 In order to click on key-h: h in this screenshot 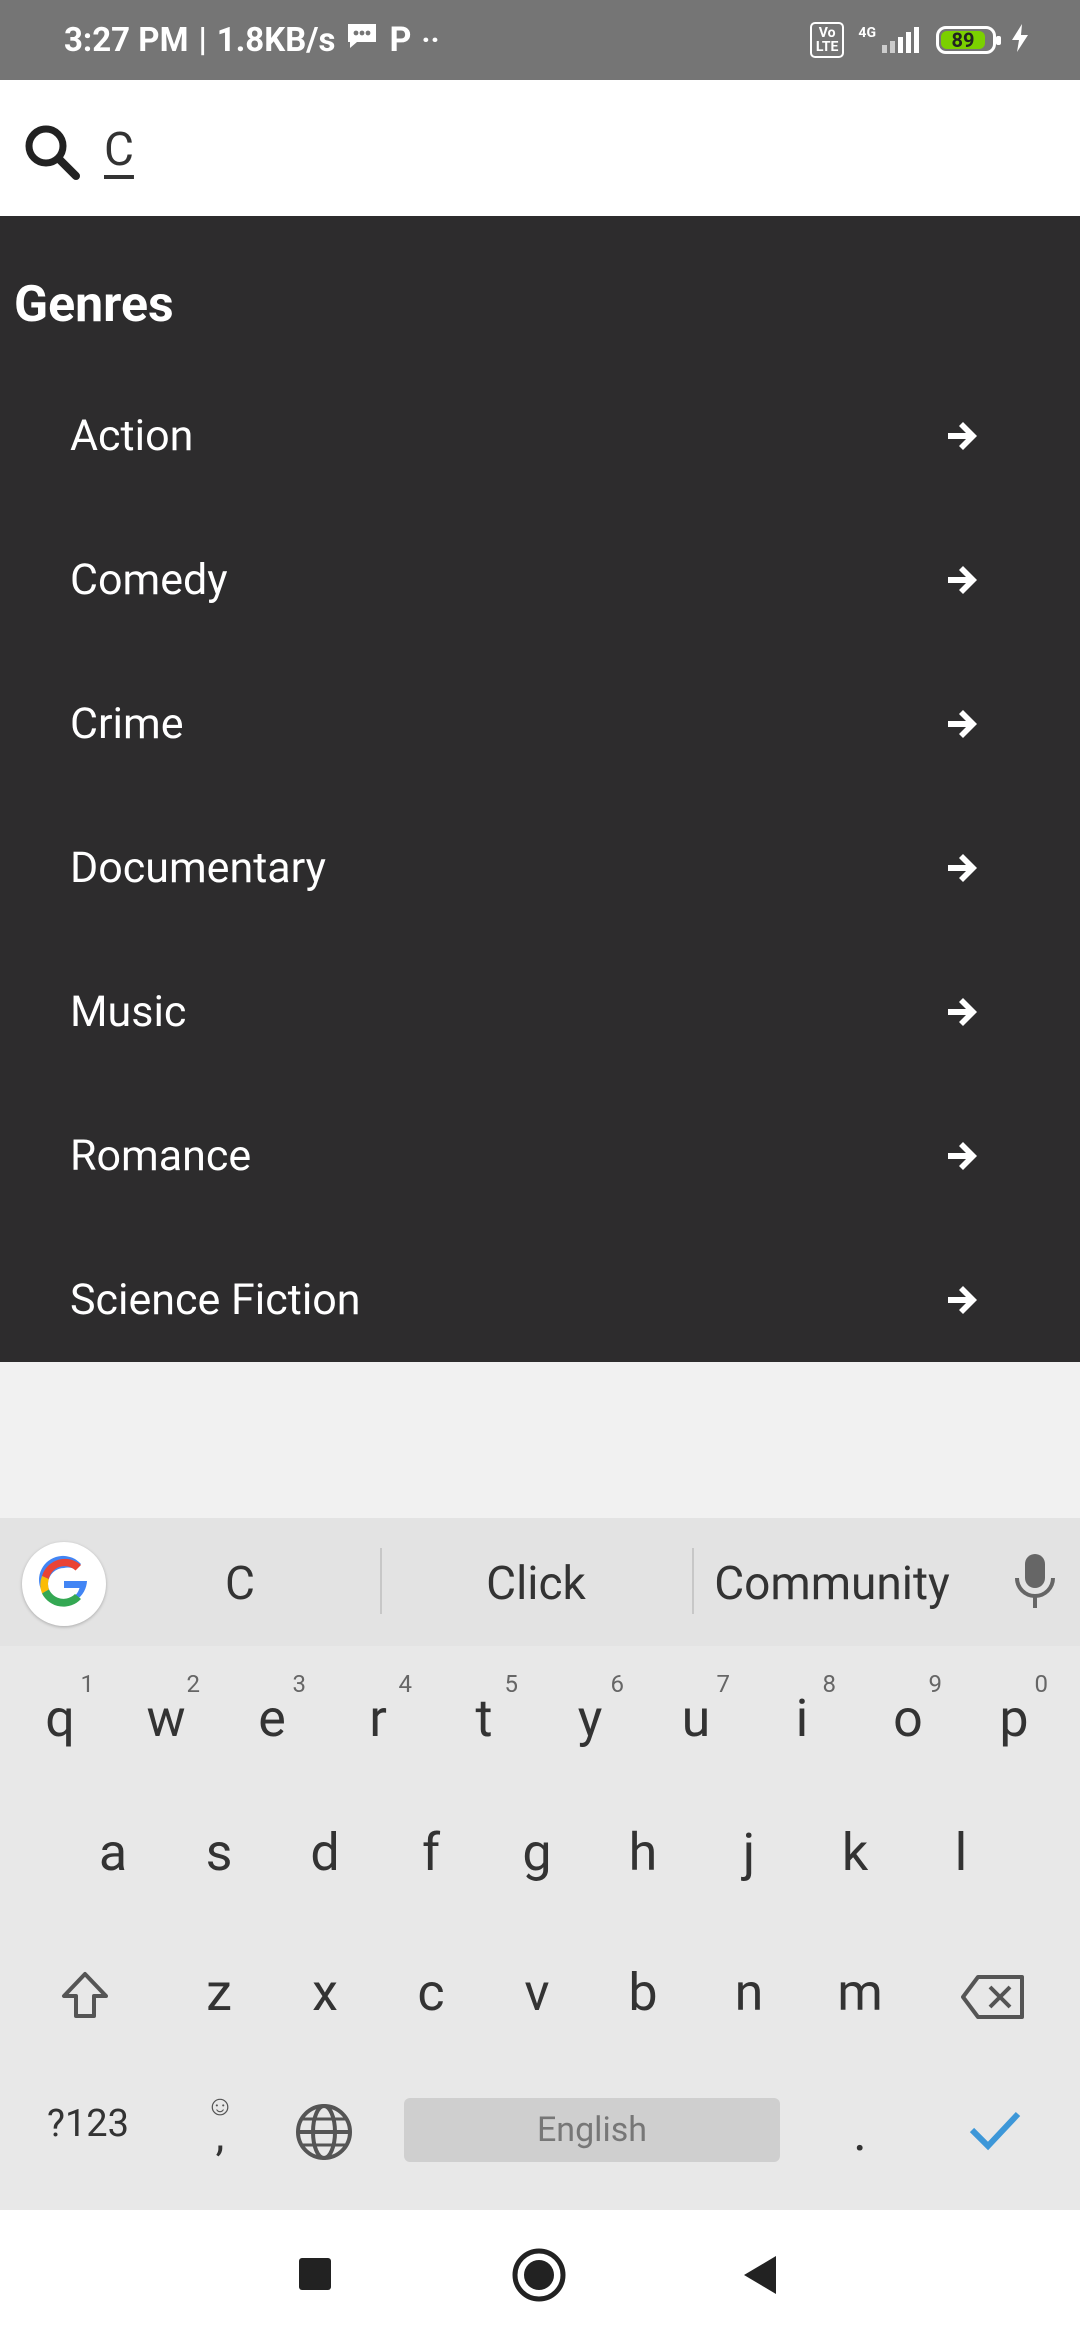, I will do `click(643, 1852)`.